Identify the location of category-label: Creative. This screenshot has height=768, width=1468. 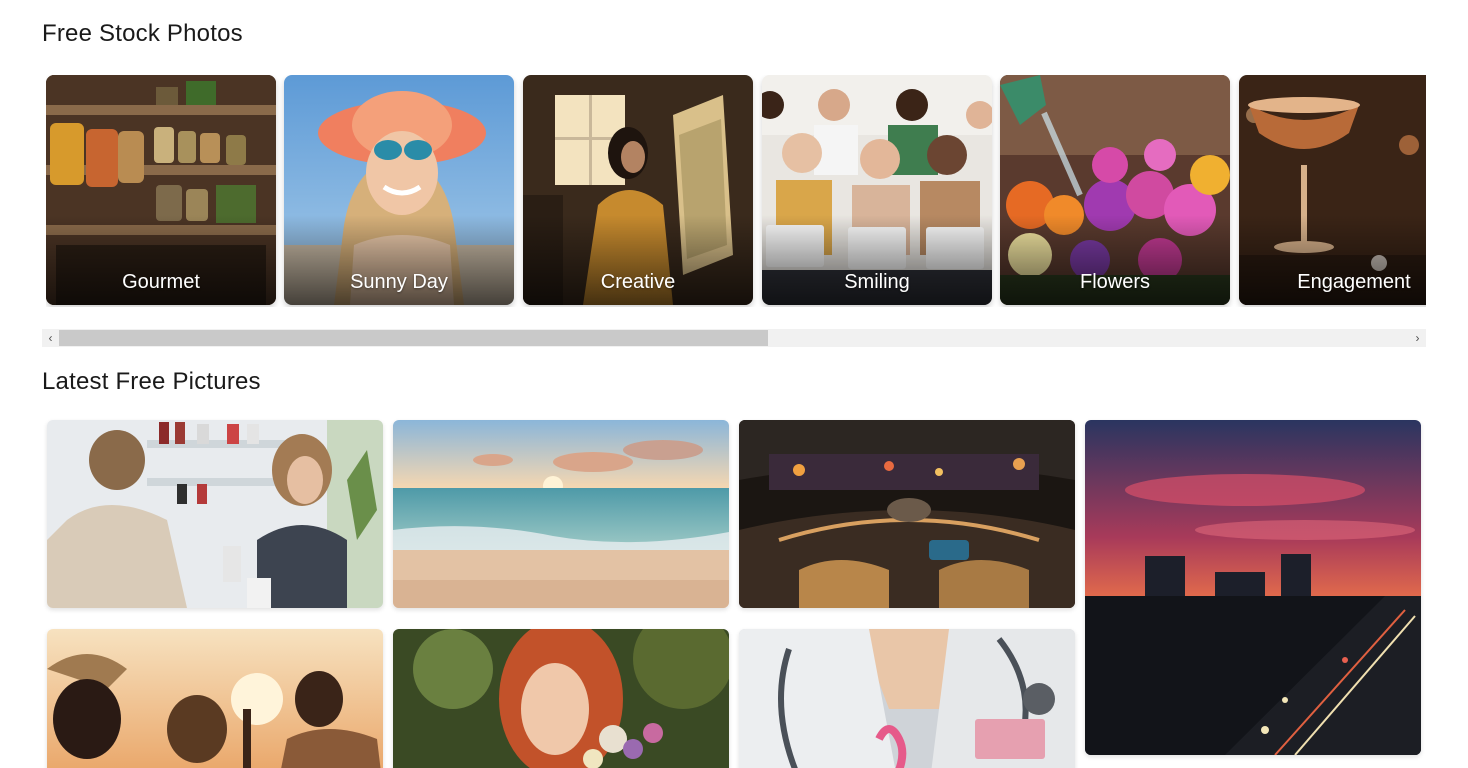
(638, 282).